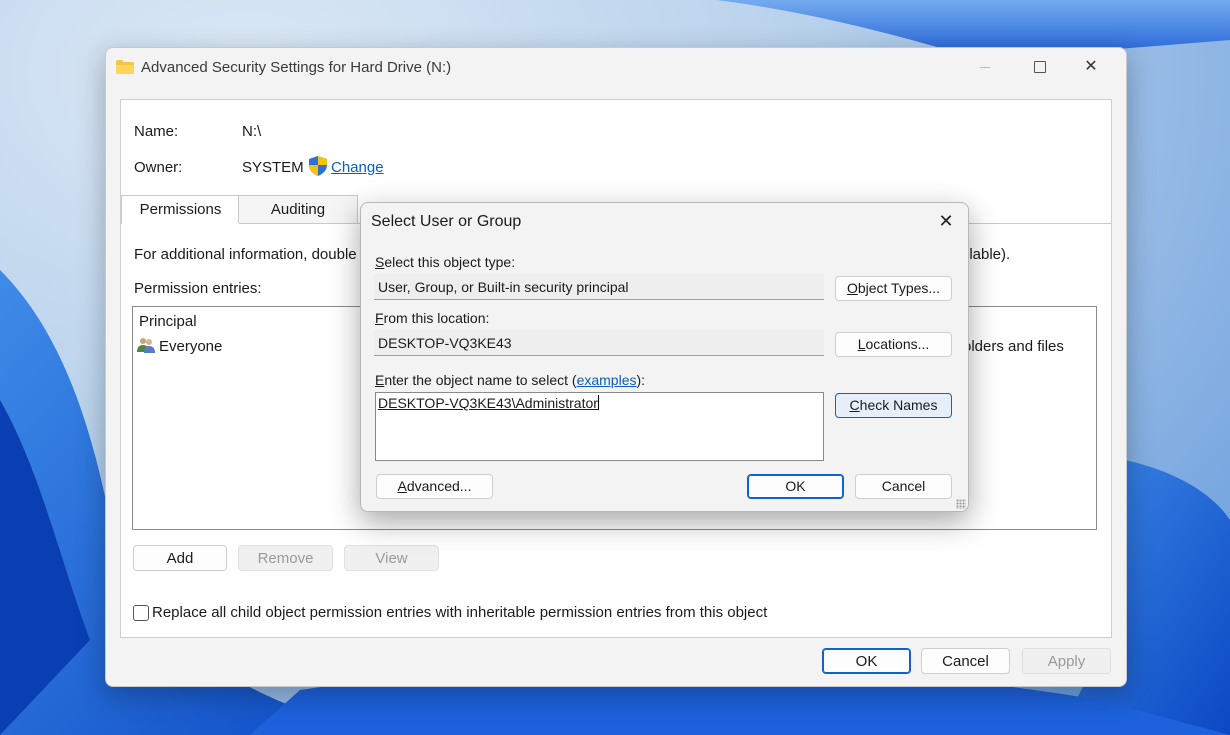  What do you see at coordinates (432, 318) in the screenshot?
I see `location-label: From this location:` at bounding box center [432, 318].